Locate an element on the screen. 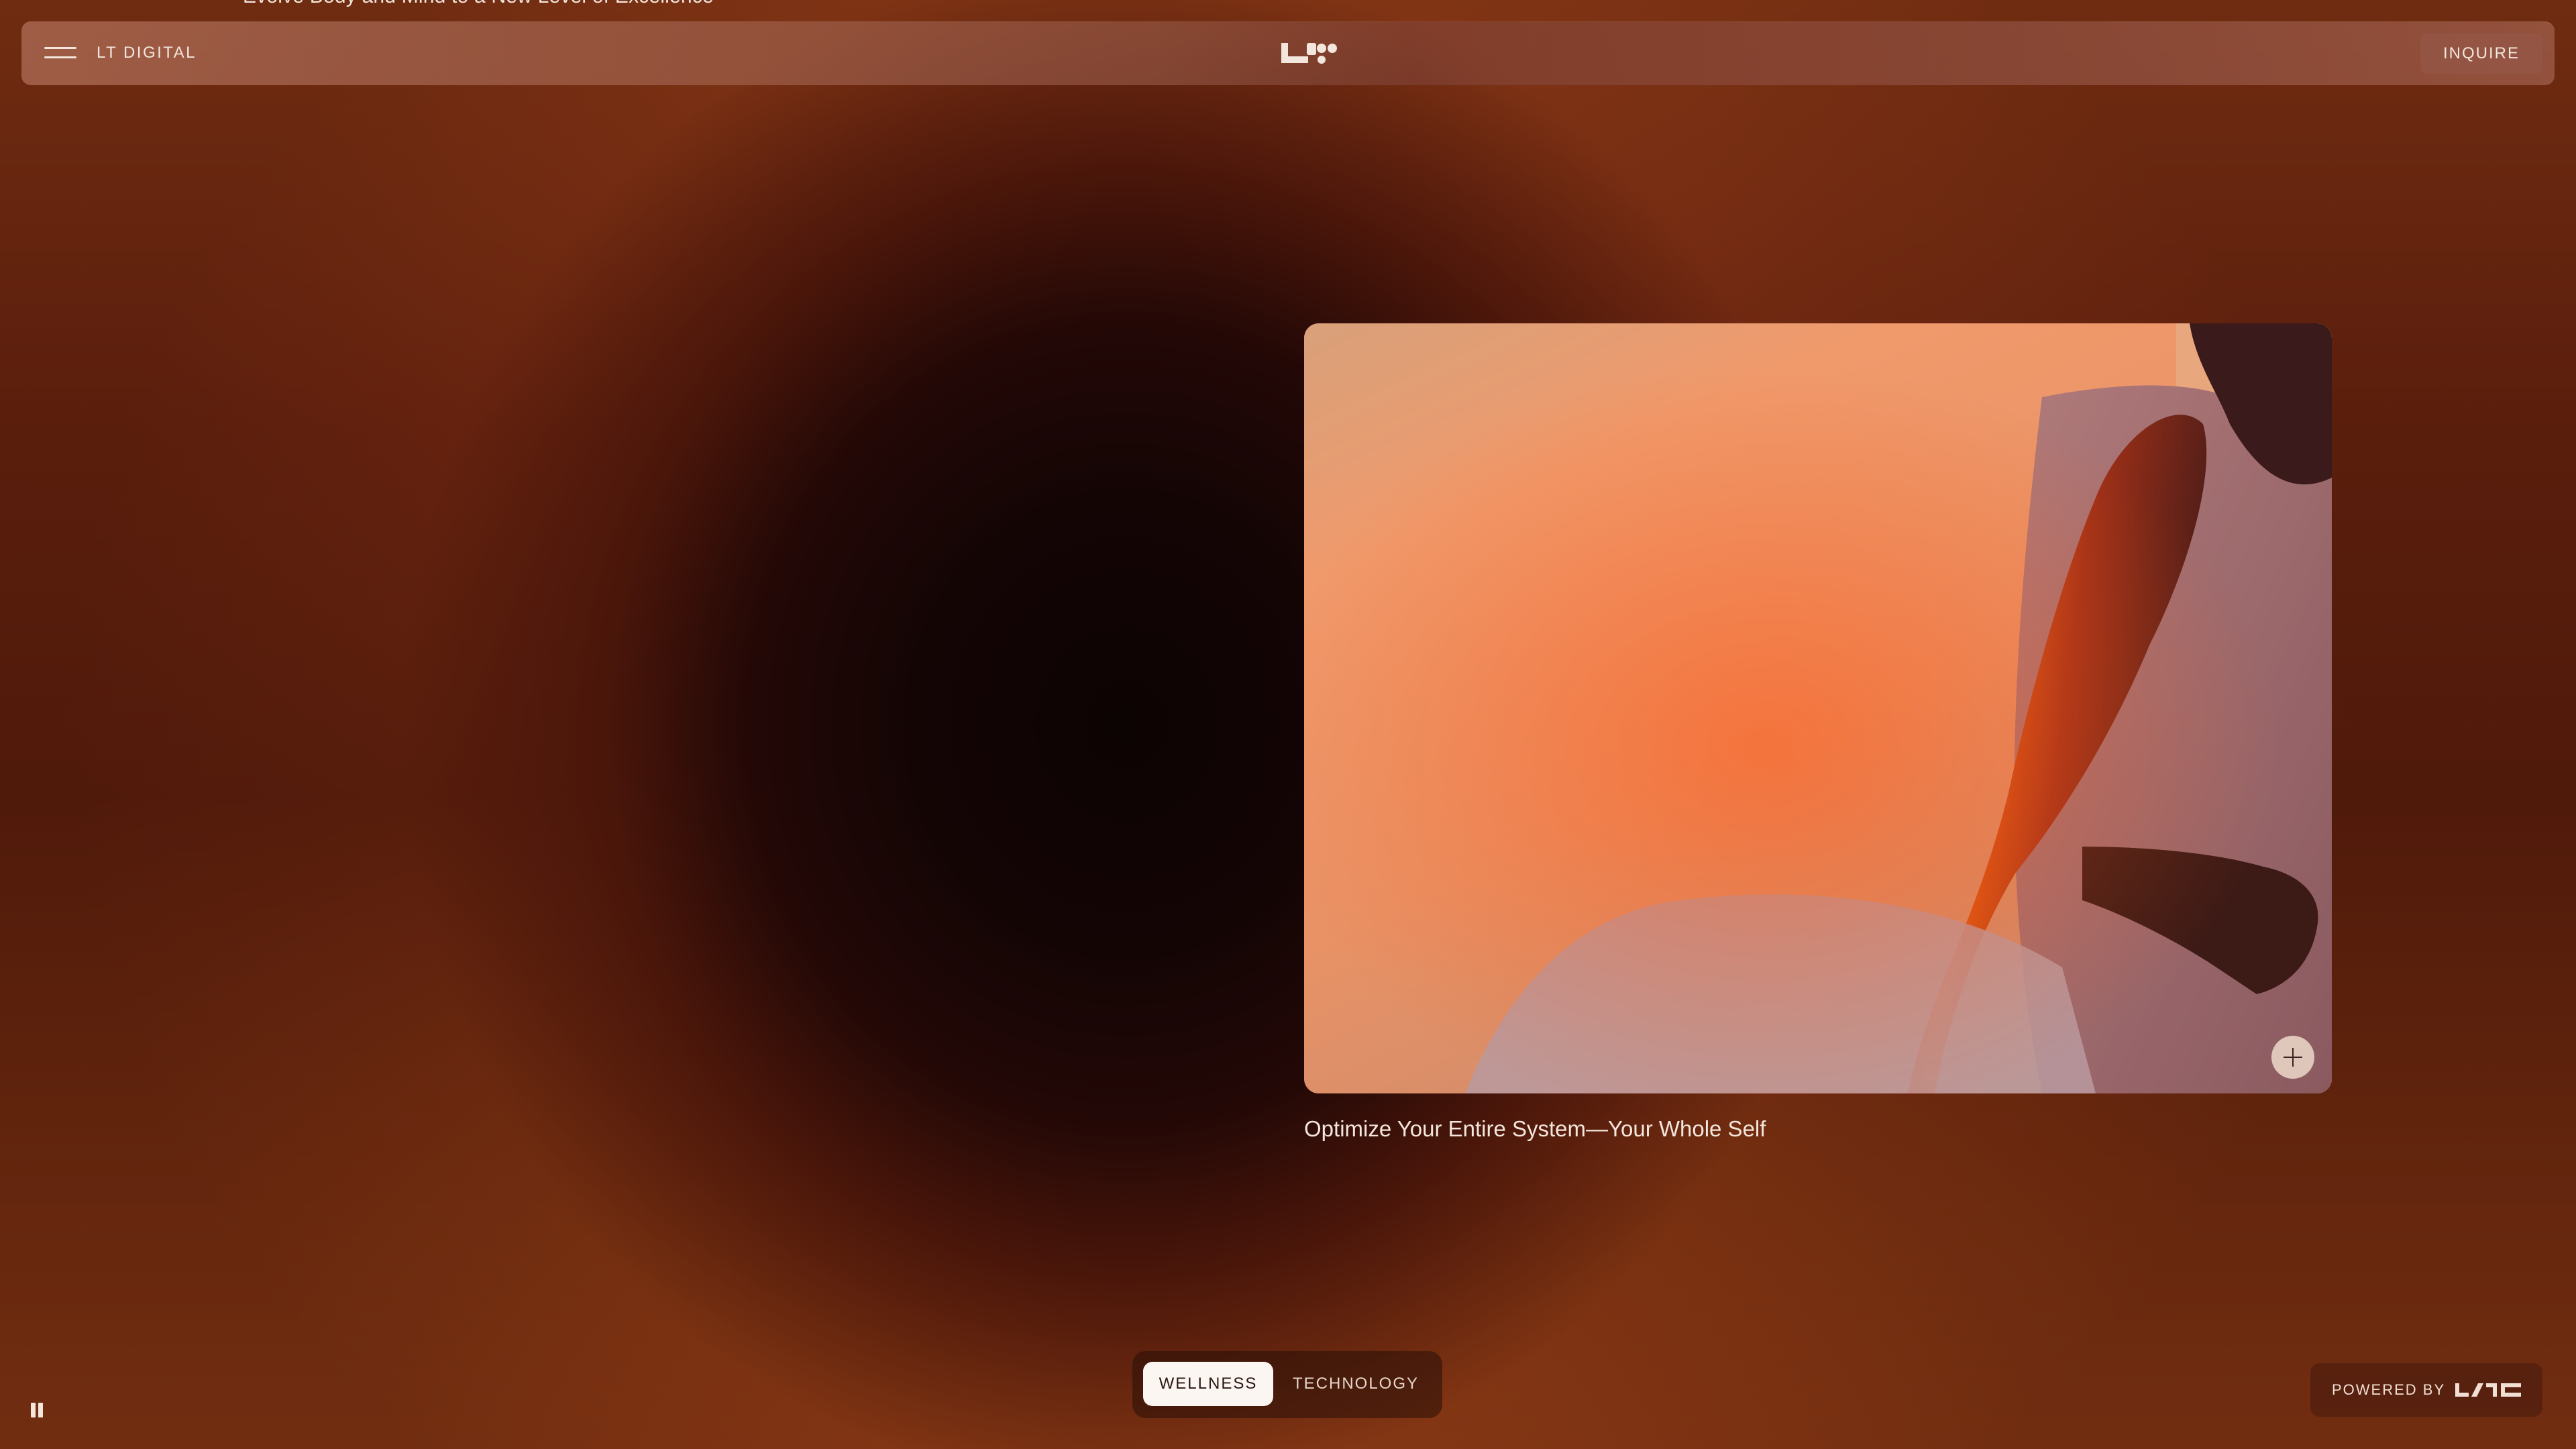  tab-technology: TECHNOLOGY is located at coordinates (1355, 1384).